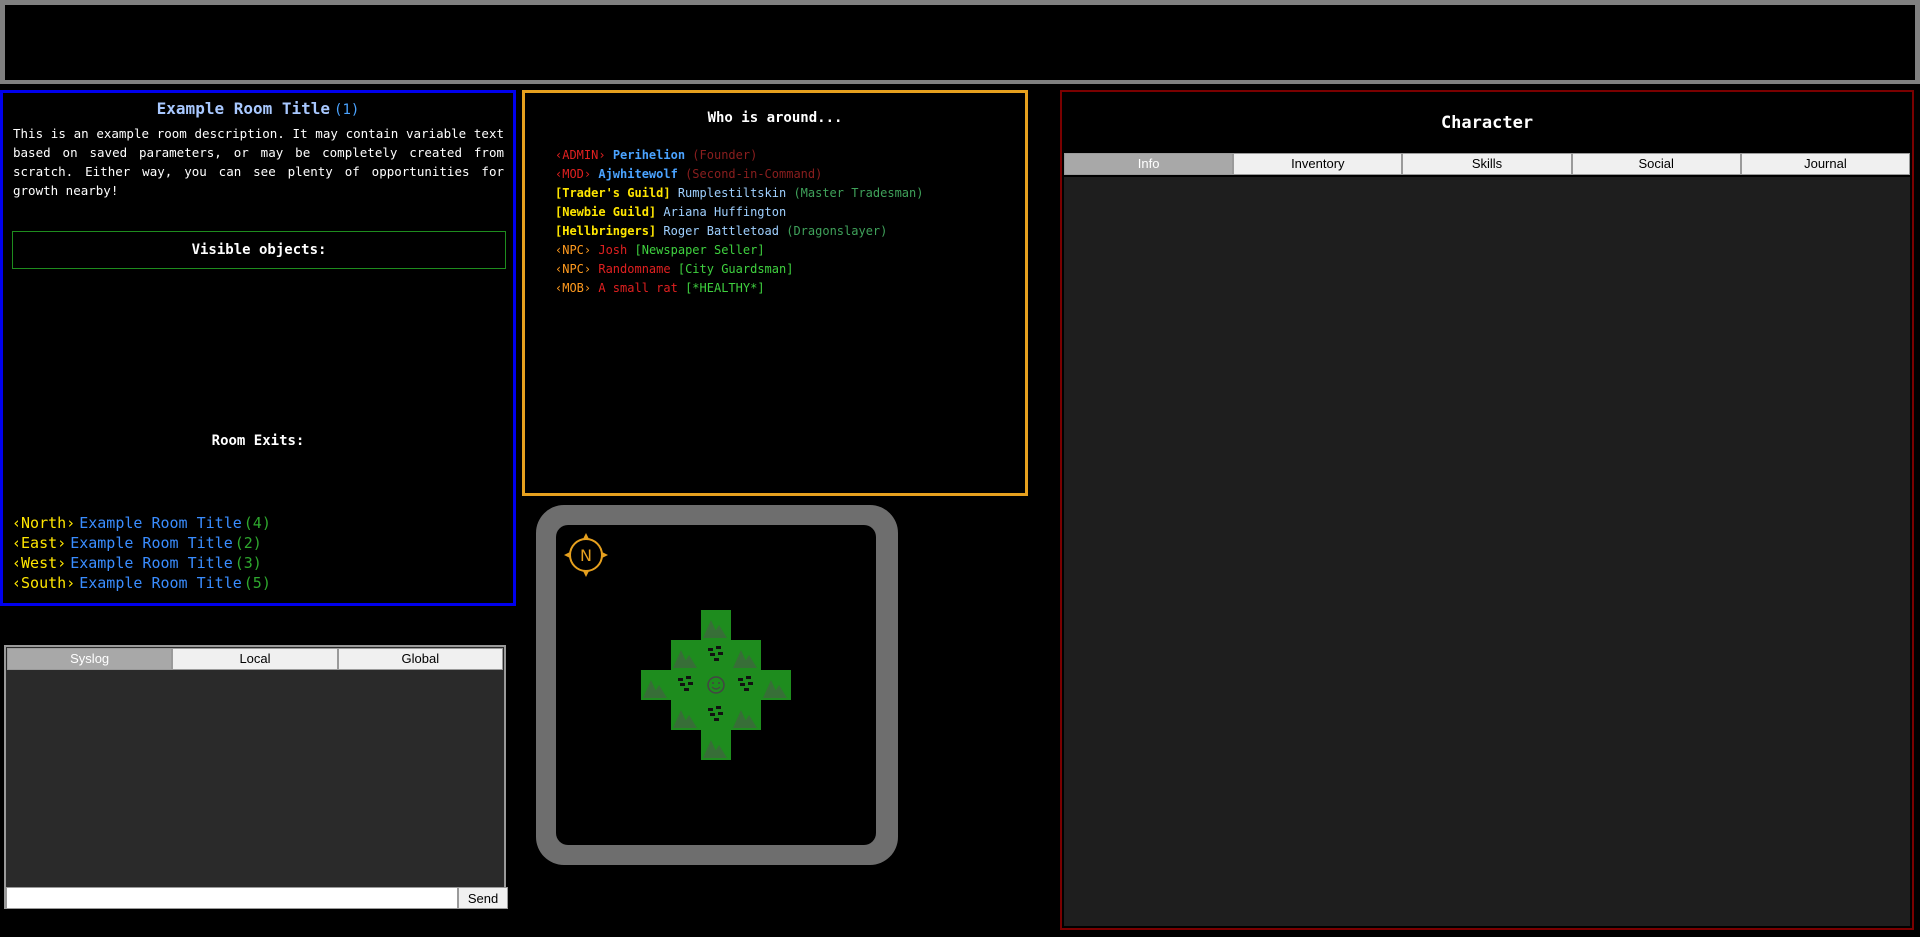 The image size is (1920, 937). Describe the element at coordinates (634, 269) in the screenshot. I see `who-name: Randomname` at that location.